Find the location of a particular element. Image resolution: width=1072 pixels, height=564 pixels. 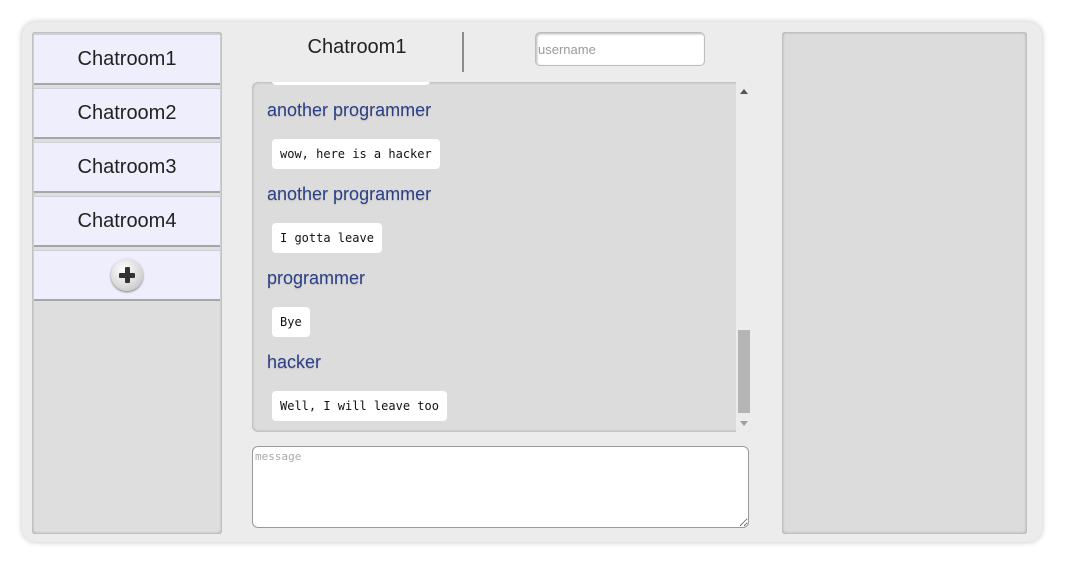

chatroom-button-label: Chatroom4 is located at coordinates (127, 220).